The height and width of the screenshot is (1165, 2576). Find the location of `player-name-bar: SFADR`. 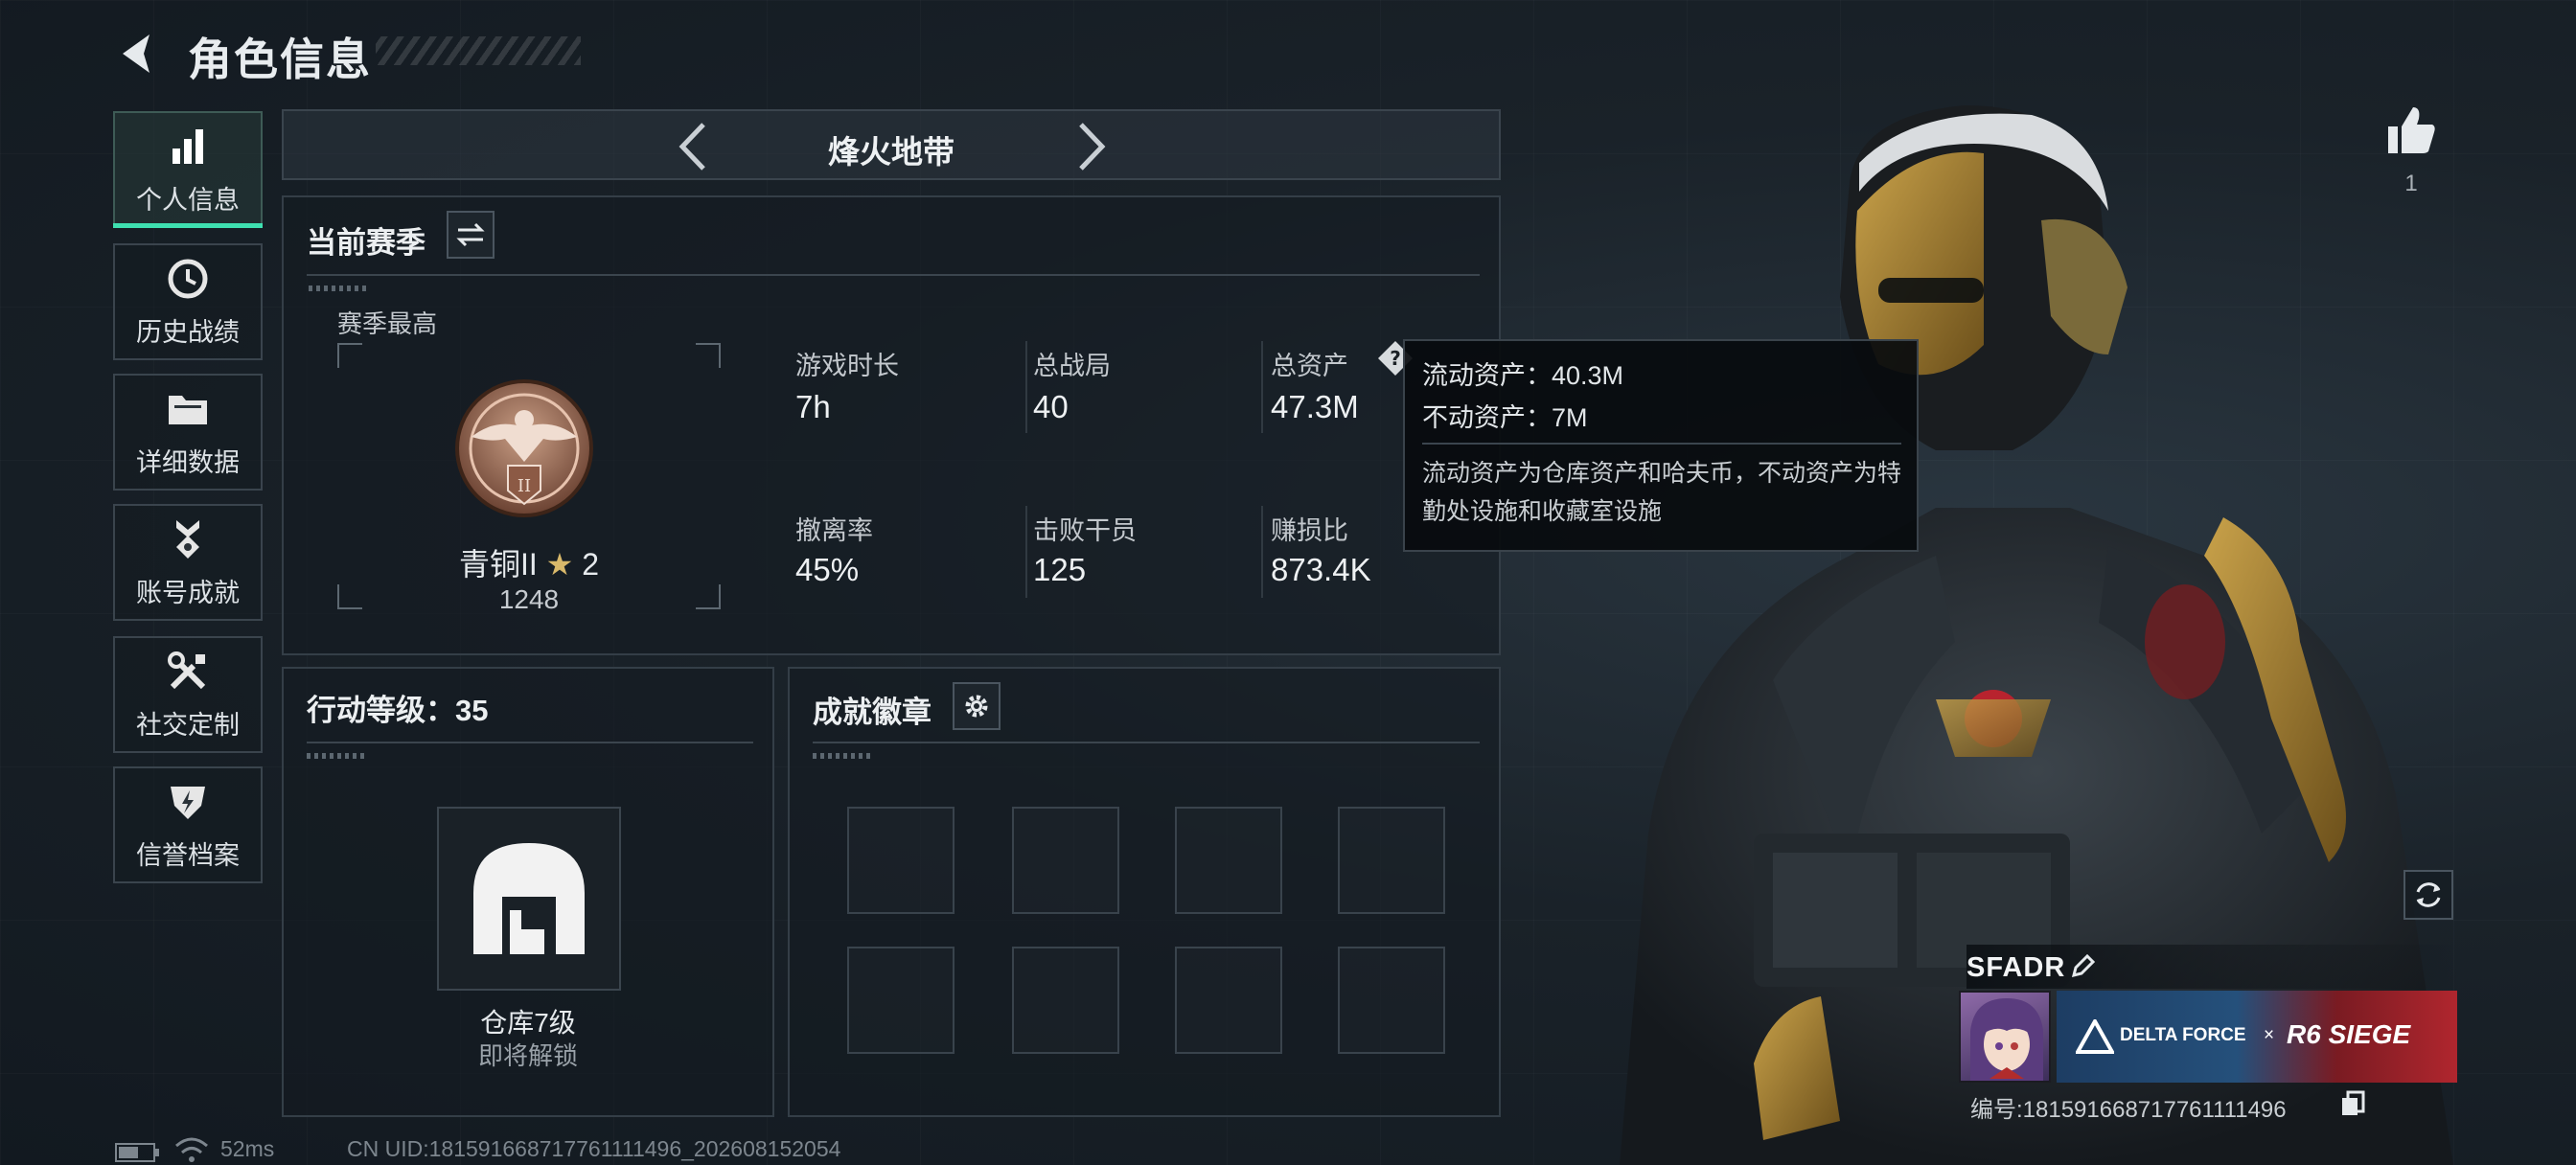

player-name-bar: SFADR is located at coordinates (2215, 967).